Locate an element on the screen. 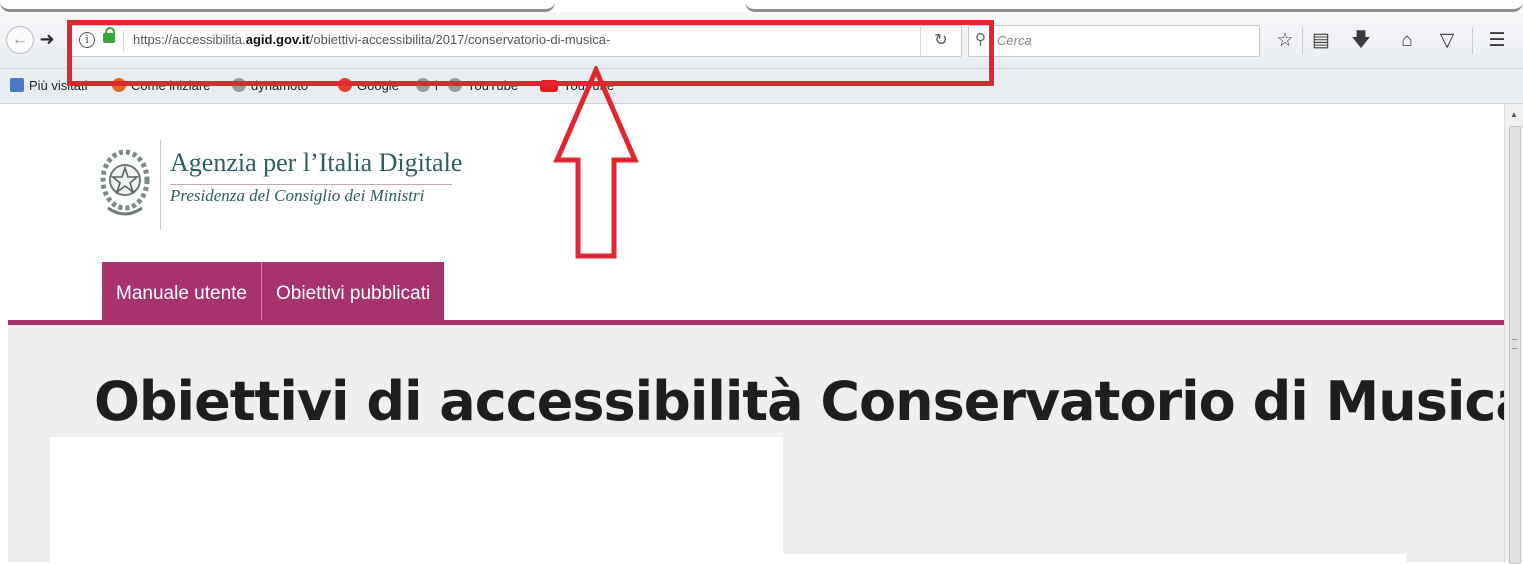 This screenshot has height=564, width=1523. search-placeholder: Cerca is located at coordinates (1014, 40).